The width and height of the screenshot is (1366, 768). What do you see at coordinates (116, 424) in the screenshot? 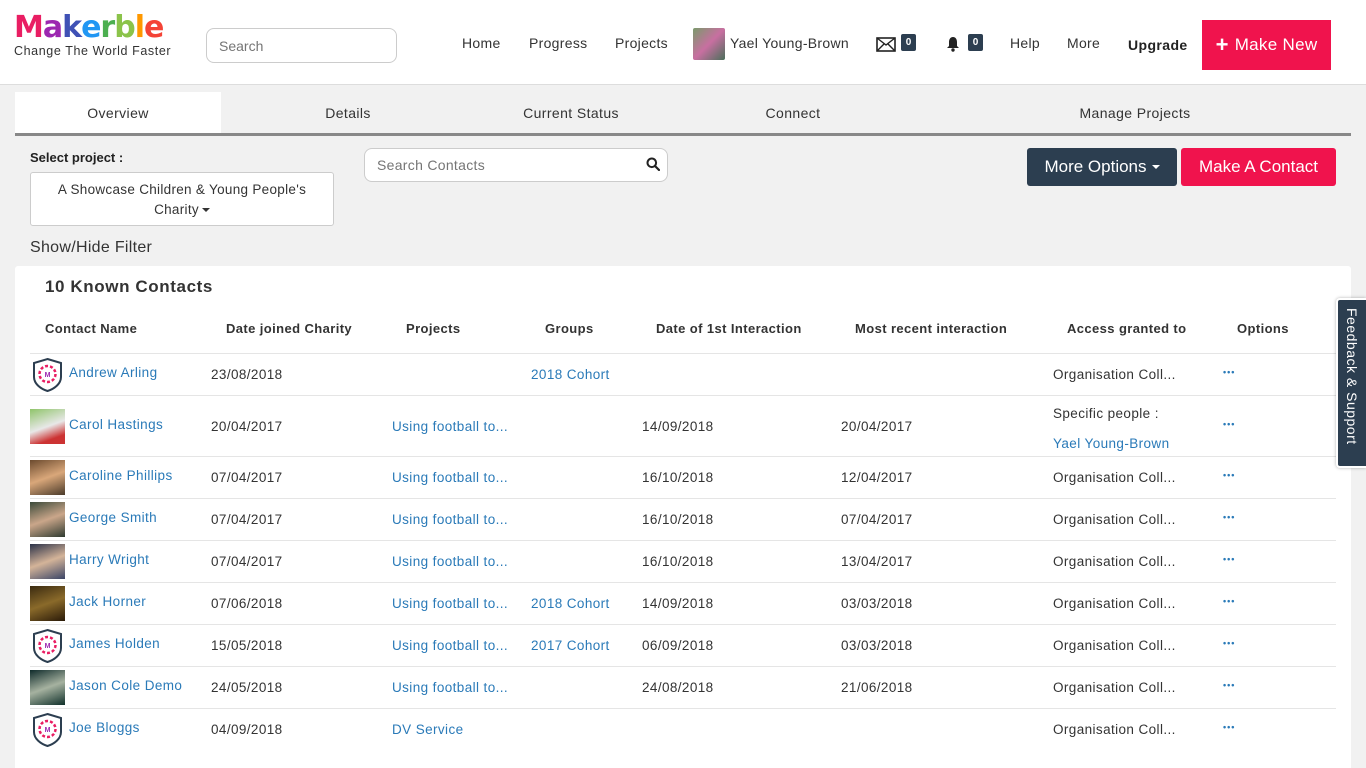
I see `contact-name-link: Carol Hastings` at bounding box center [116, 424].